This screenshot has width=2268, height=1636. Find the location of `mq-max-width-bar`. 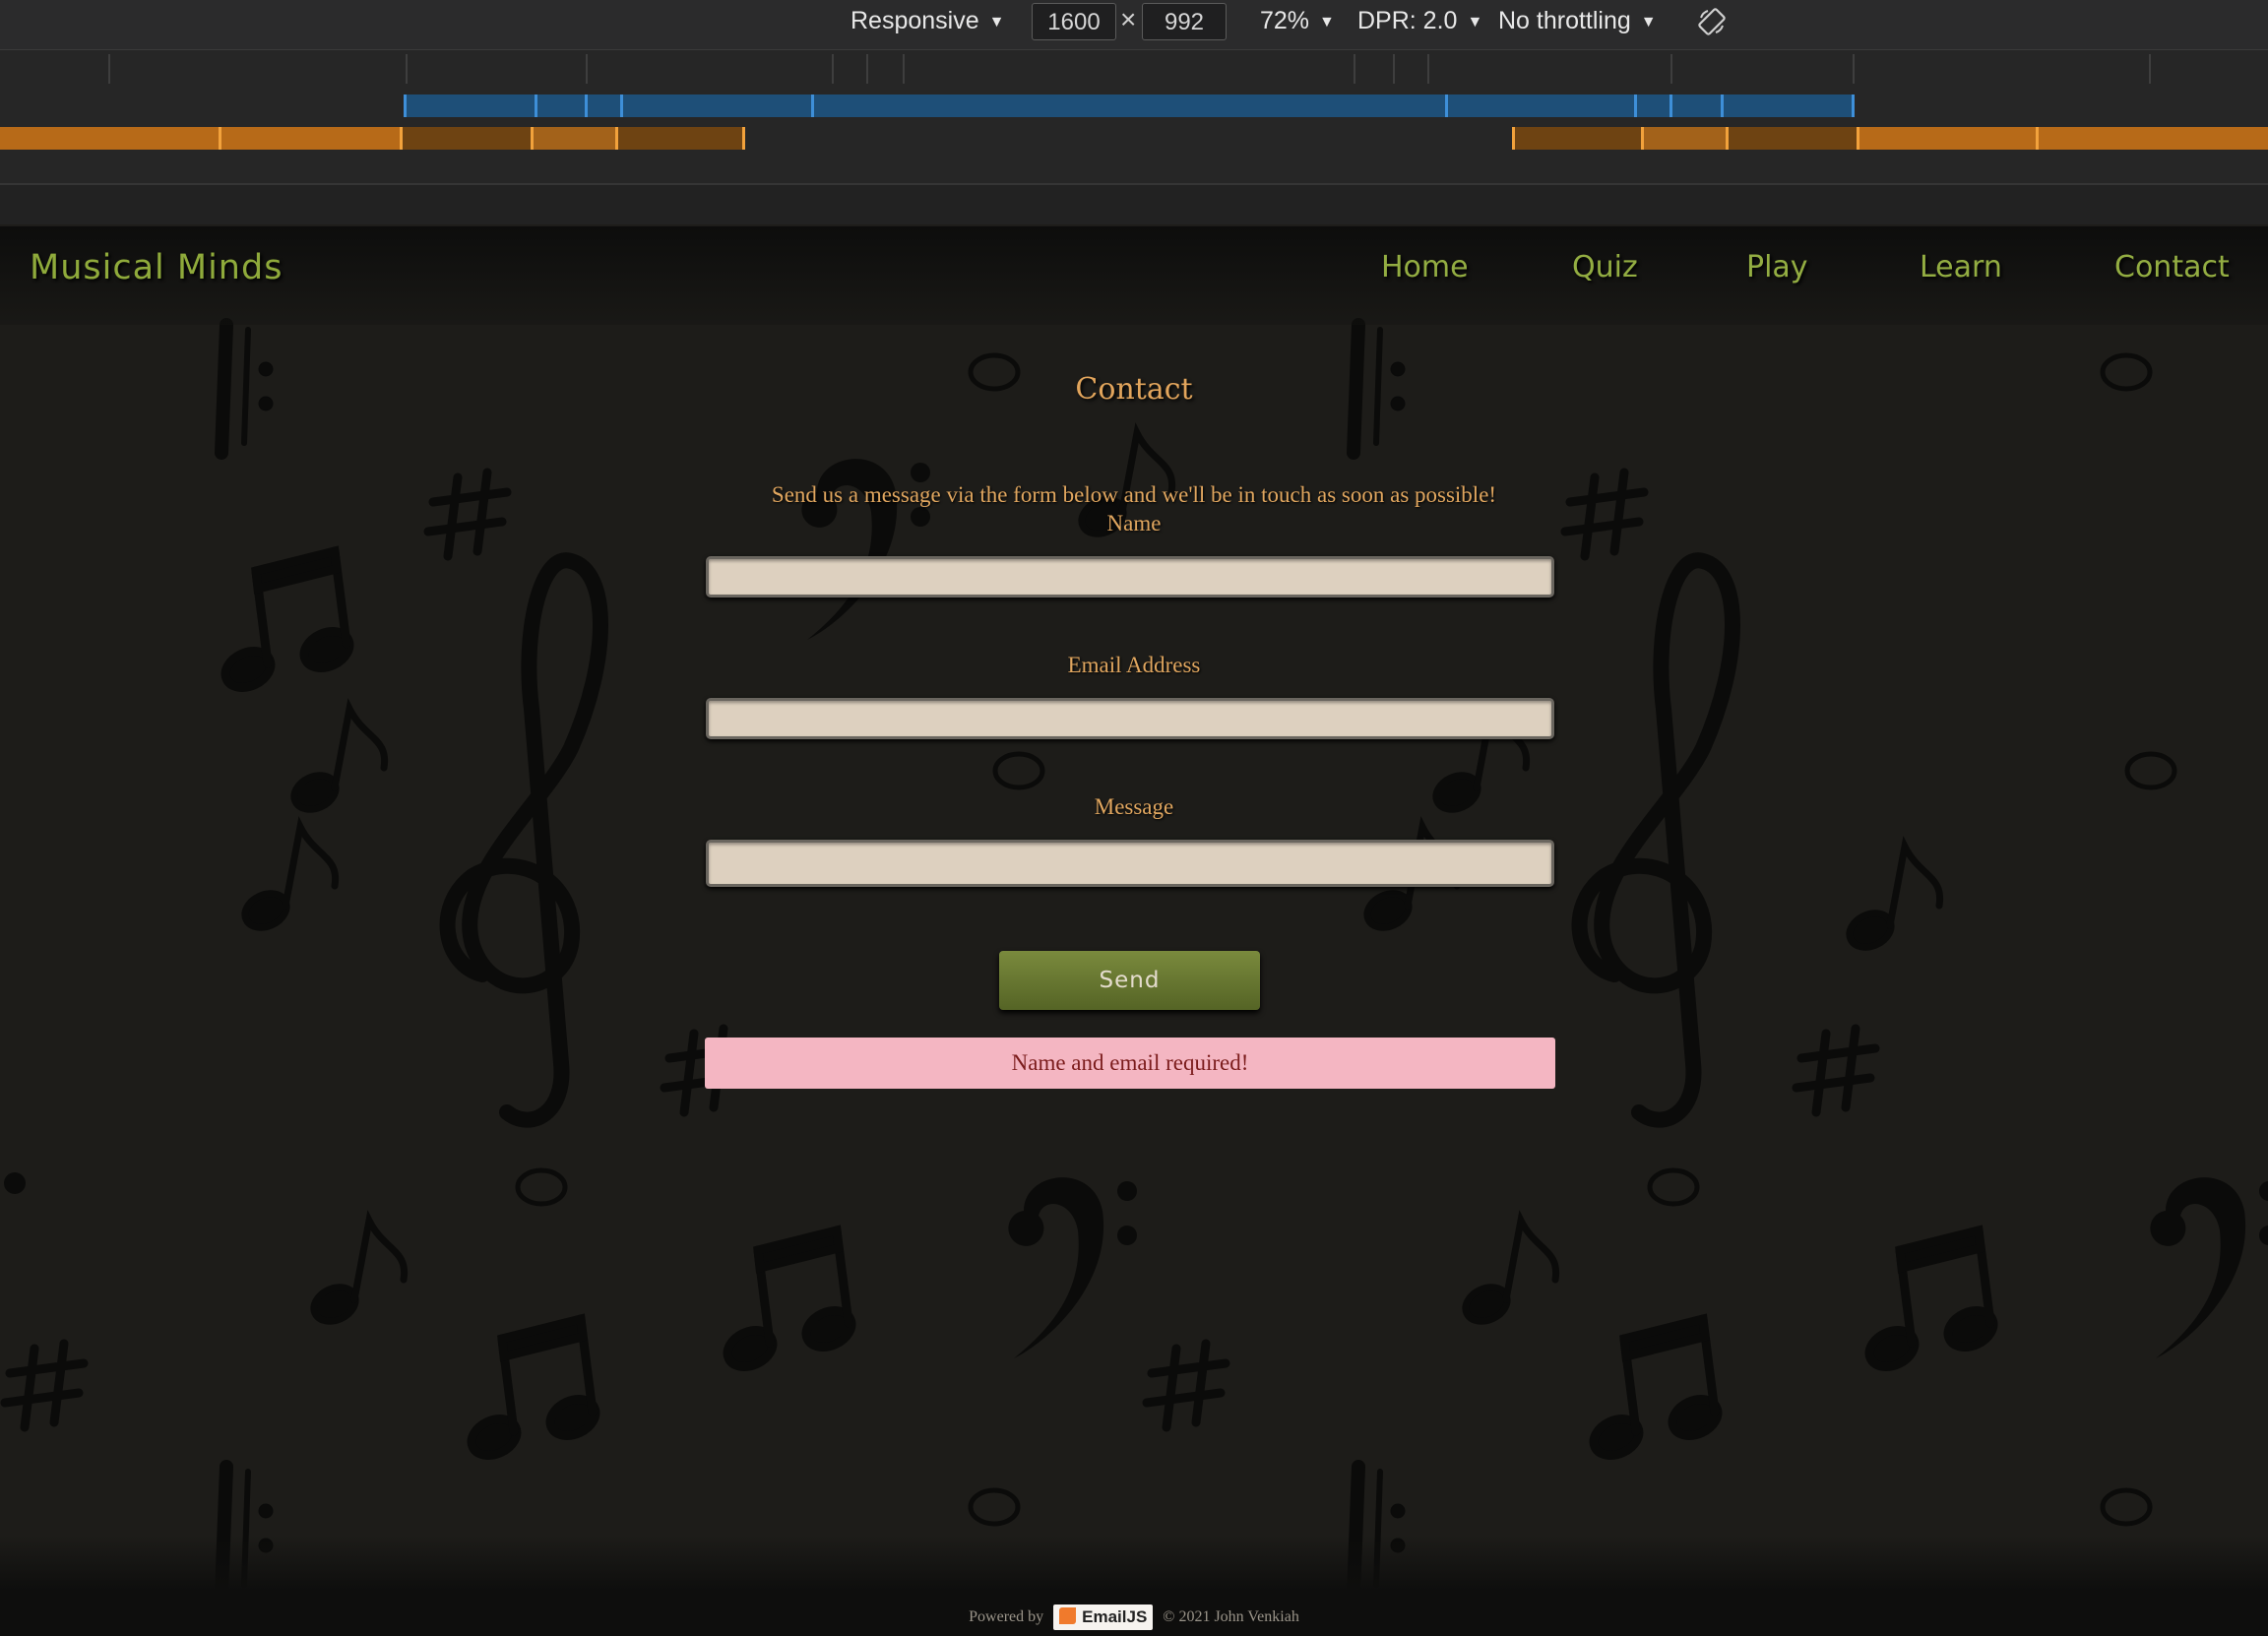

mq-max-width-bar is located at coordinates (1129, 106).